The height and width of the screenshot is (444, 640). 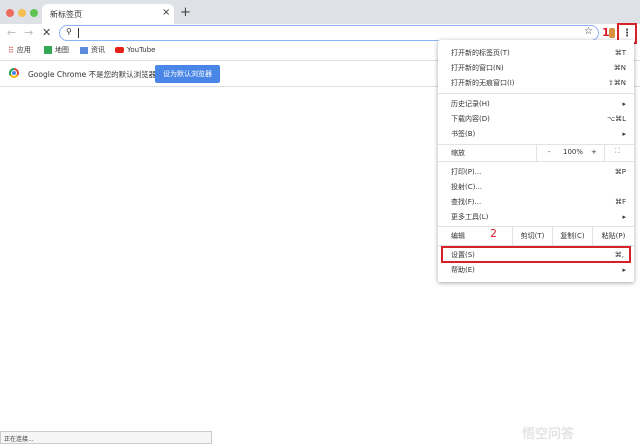 I want to click on menu-print: 打印(P)... ⌘P, so click(x=536, y=171).